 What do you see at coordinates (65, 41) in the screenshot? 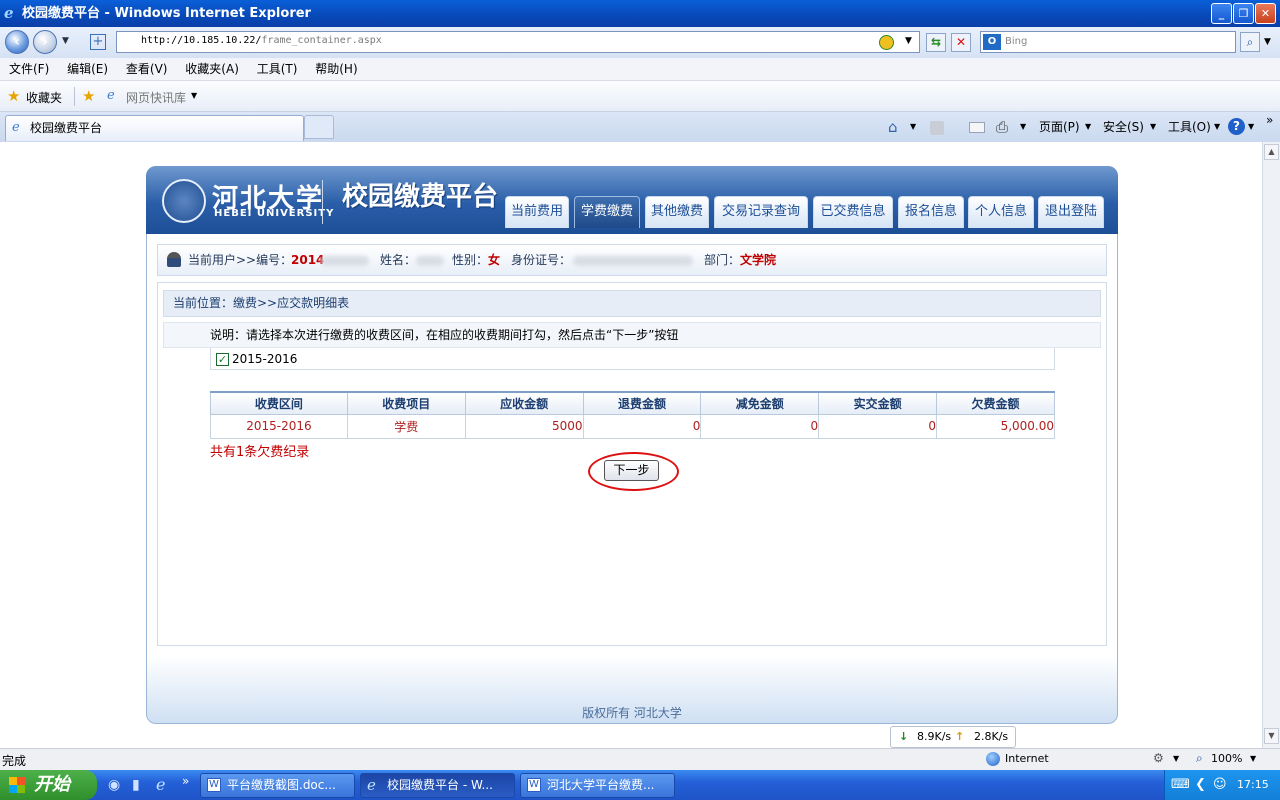
I see `history-dropdown-icon: ▼` at bounding box center [65, 41].